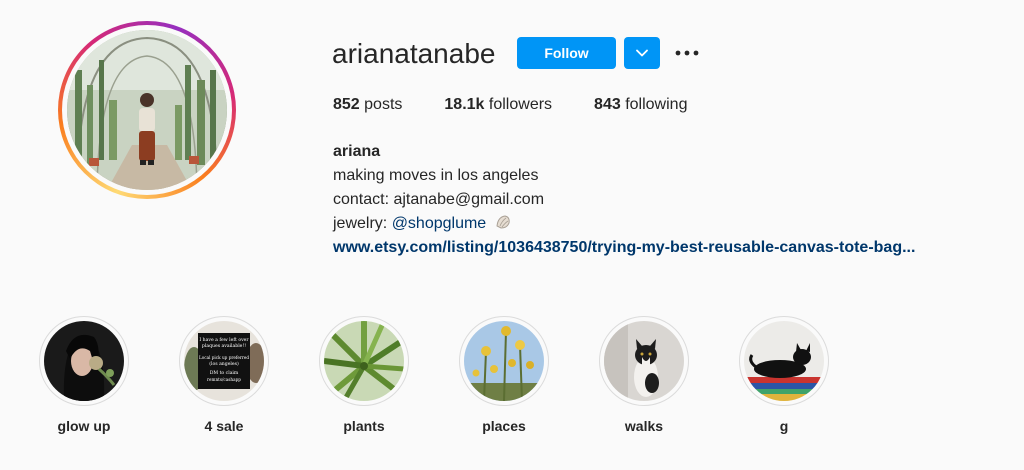 Image resolution: width=1024 pixels, height=470 pixels. What do you see at coordinates (224, 357) in the screenshot?
I see `sale-notice-line-3: Local pick up preferred` at bounding box center [224, 357].